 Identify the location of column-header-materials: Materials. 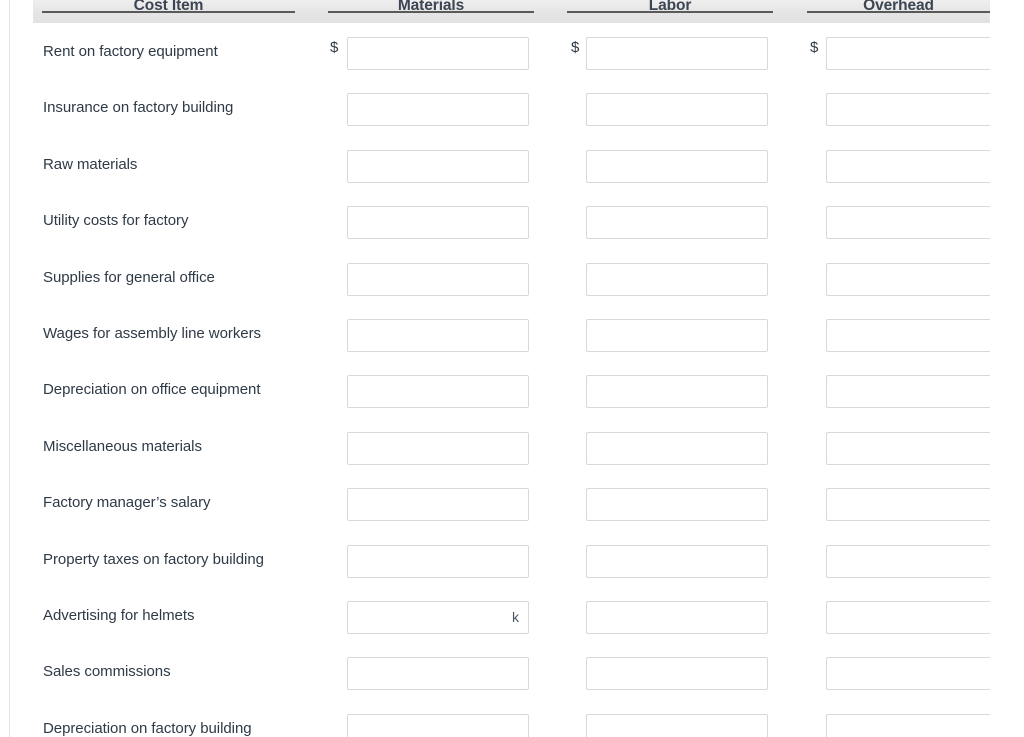
(431, 11).